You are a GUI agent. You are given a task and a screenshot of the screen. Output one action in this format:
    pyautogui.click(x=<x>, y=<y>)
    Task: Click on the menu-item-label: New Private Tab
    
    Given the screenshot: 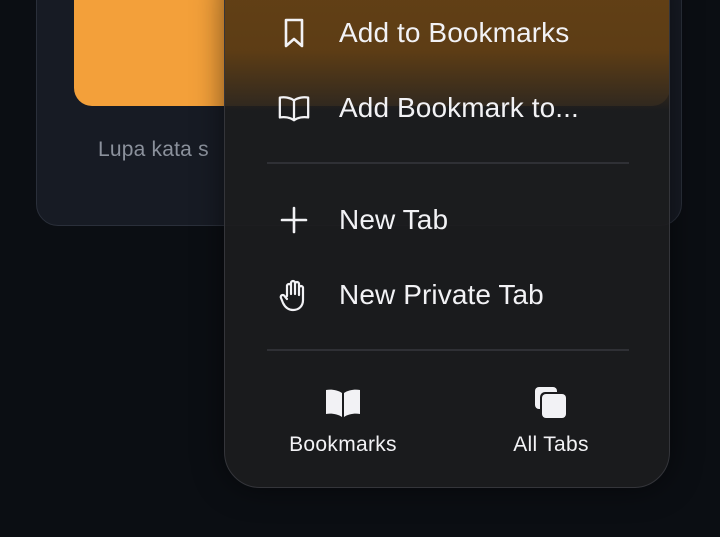 What is the action you would take?
    pyautogui.click(x=441, y=294)
    